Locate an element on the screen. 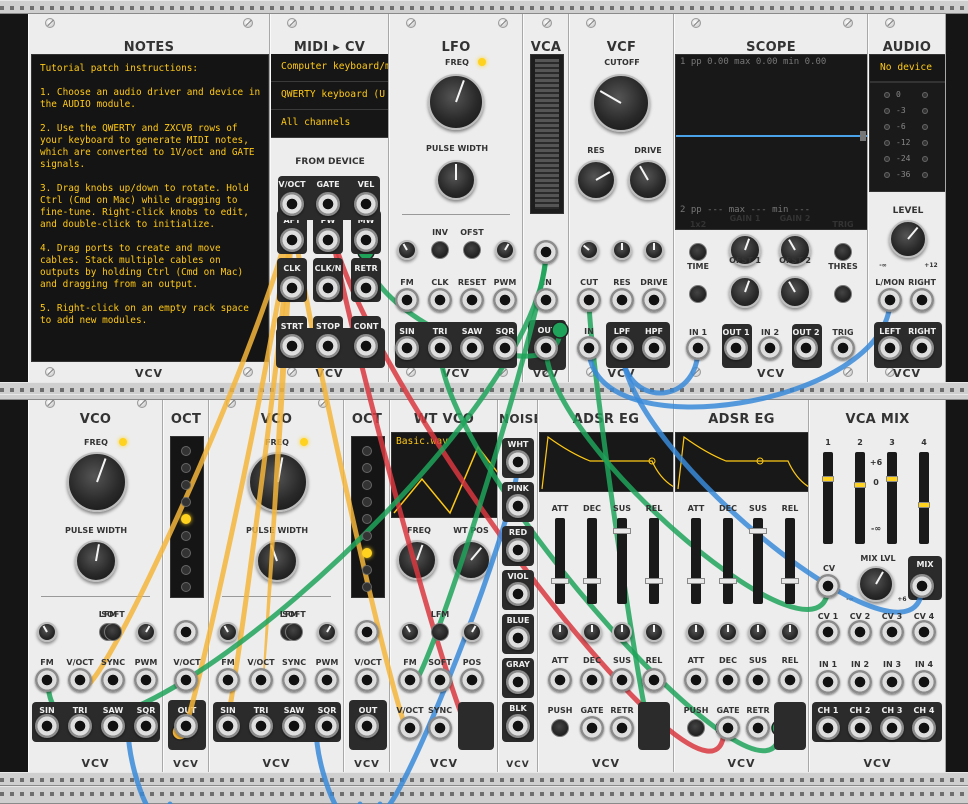 The image size is (968, 804). wt-pos-atten is located at coordinates (472, 632).